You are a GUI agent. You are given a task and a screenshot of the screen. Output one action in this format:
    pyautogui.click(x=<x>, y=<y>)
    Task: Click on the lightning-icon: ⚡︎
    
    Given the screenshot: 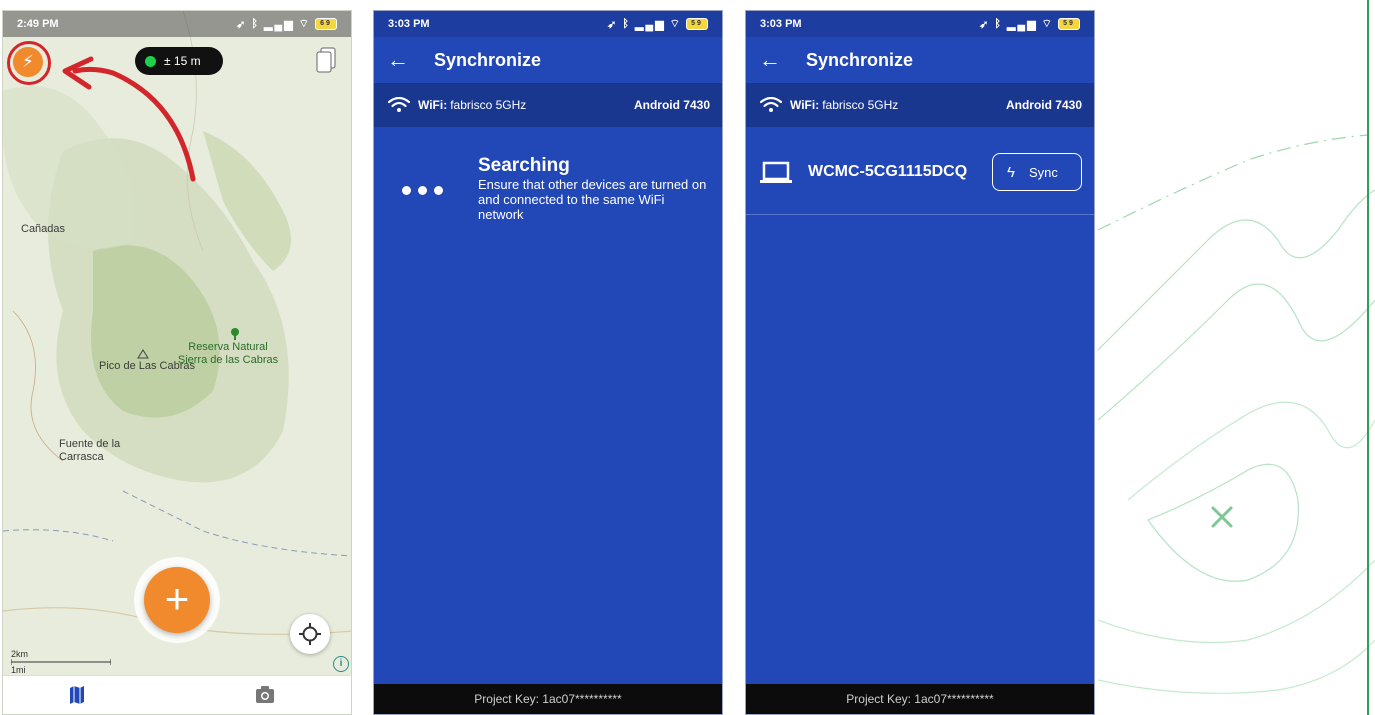 What is the action you would take?
    pyautogui.click(x=28, y=61)
    